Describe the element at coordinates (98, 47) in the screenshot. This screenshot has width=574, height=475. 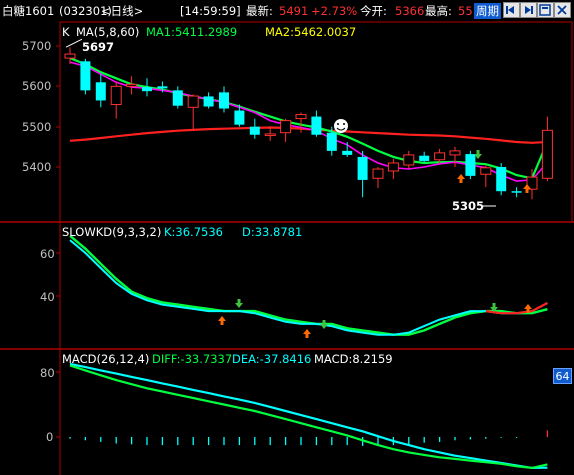
I see `high-marker: 5697` at that location.